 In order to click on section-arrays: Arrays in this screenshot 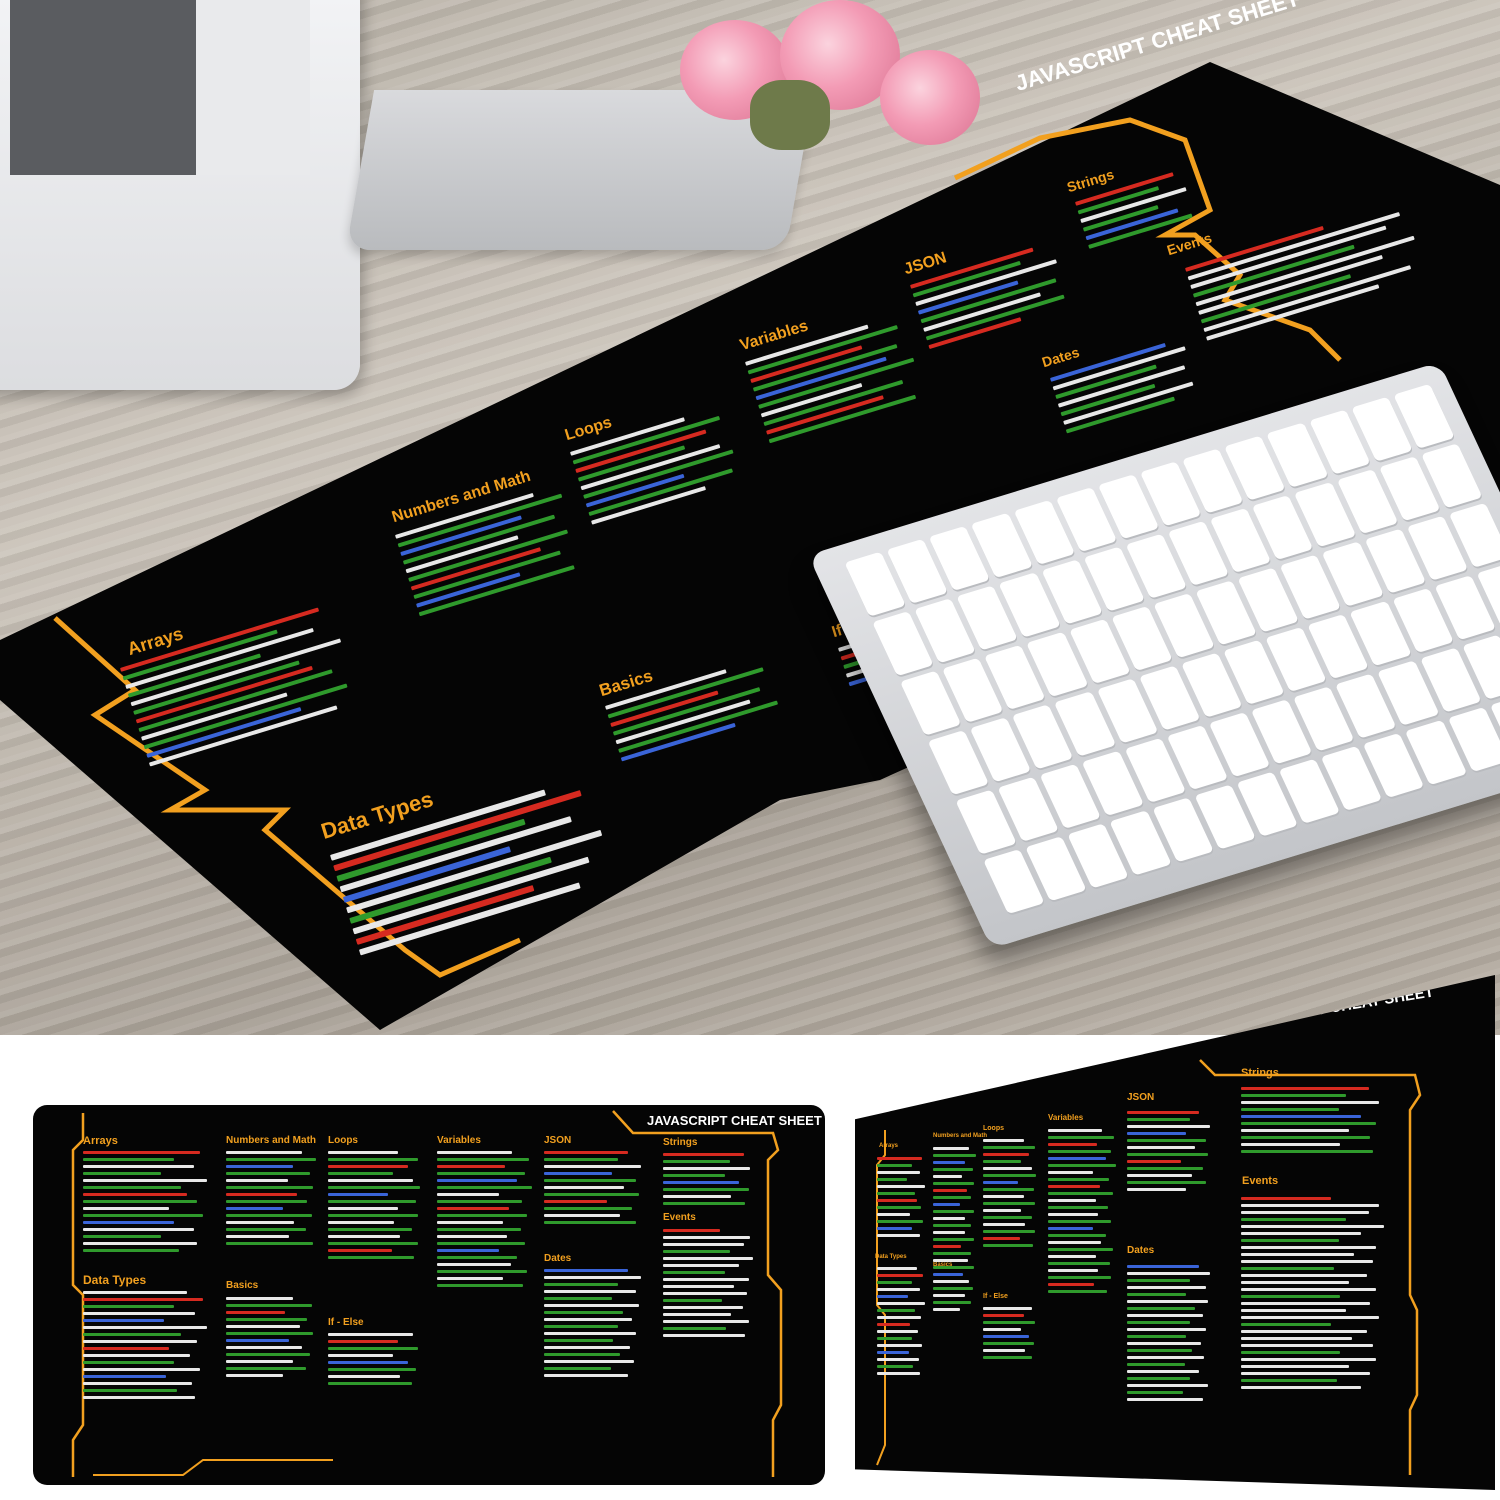, I will do `click(155, 641)`.